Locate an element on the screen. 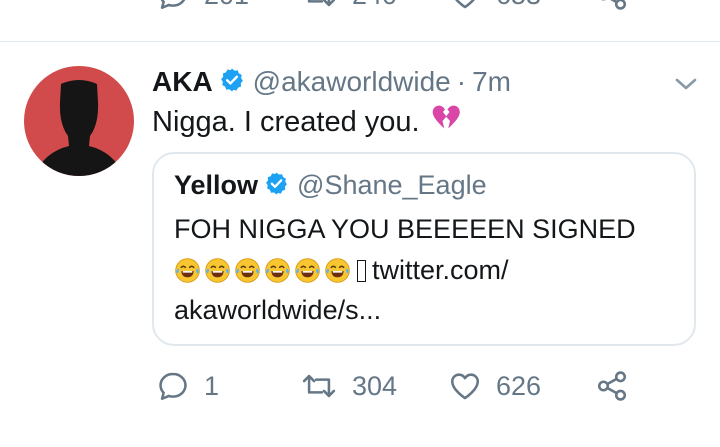 The width and height of the screenshot is (720, 447). quoted-author-handle: @Shane_Eagle is located at coordinates (392, 185).